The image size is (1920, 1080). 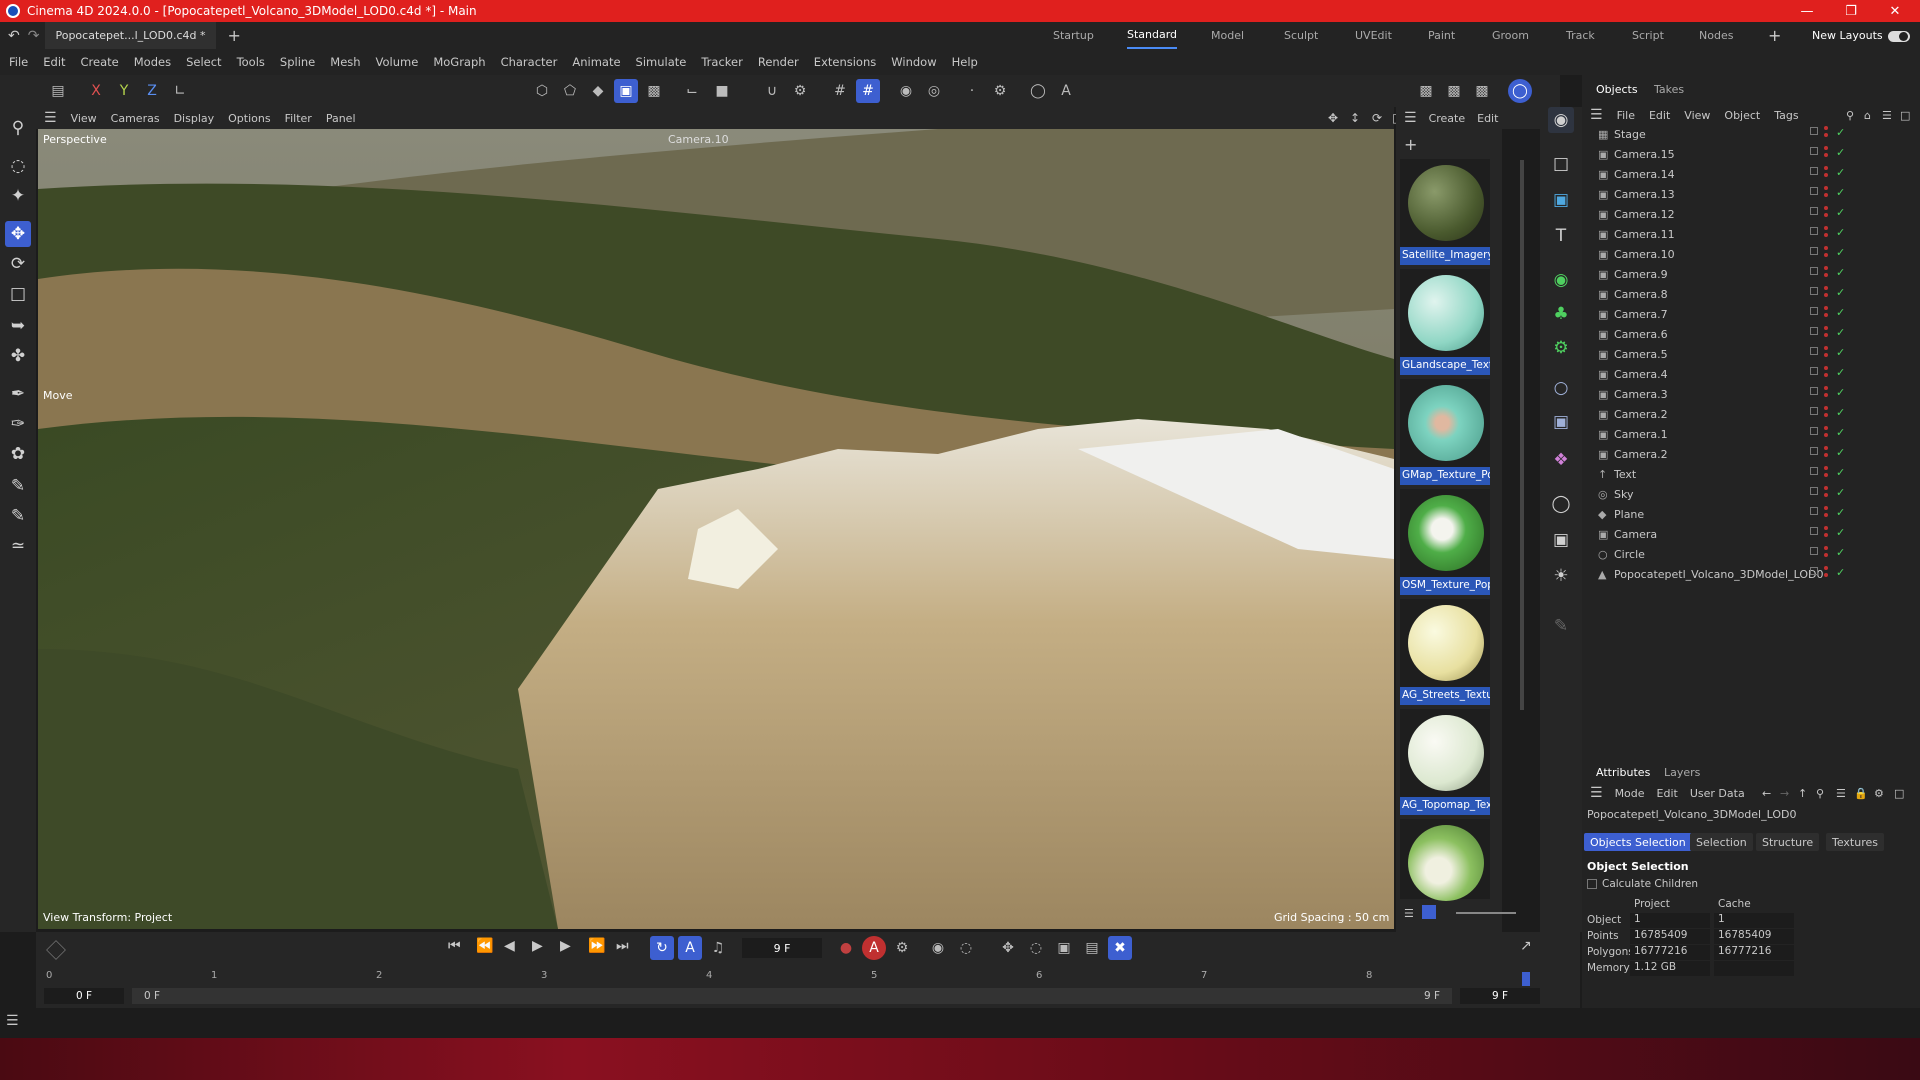 What do you see at coordinates (1751, 314) in the screenshot?
I see `object-row: ▣ Camera.7 ✓` at bounding box center [1751, 314].